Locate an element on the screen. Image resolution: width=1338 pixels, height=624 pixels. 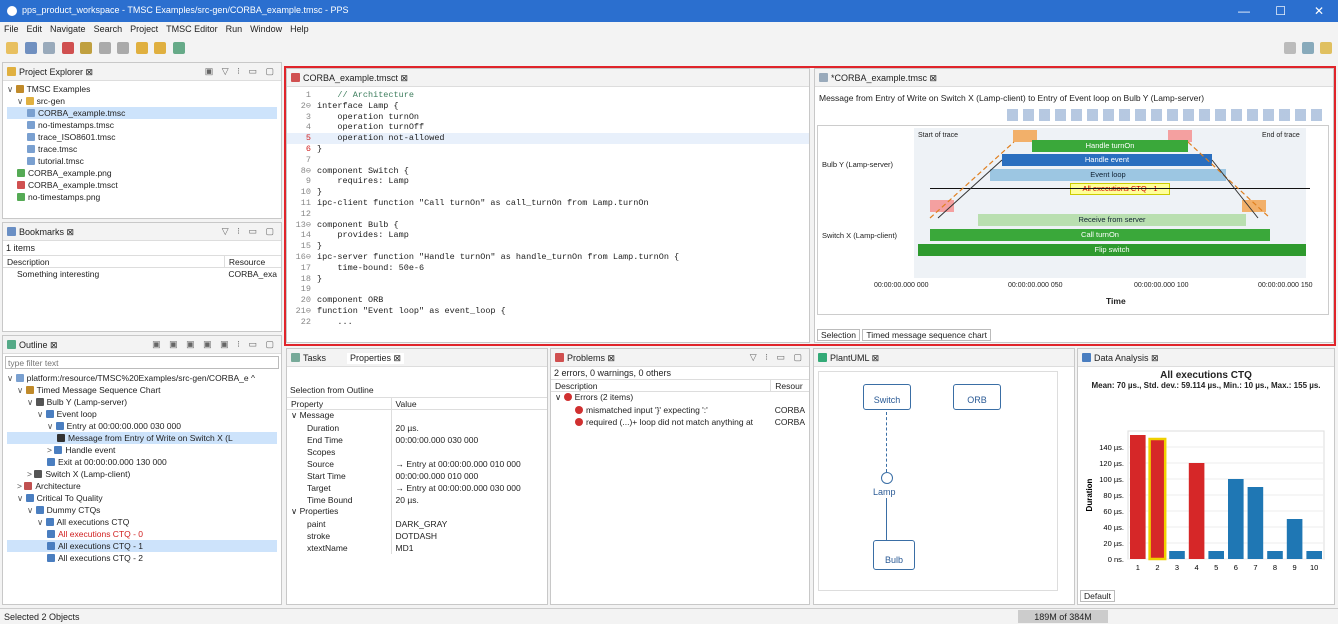
forward-icon is located at coordinates (160, 48).